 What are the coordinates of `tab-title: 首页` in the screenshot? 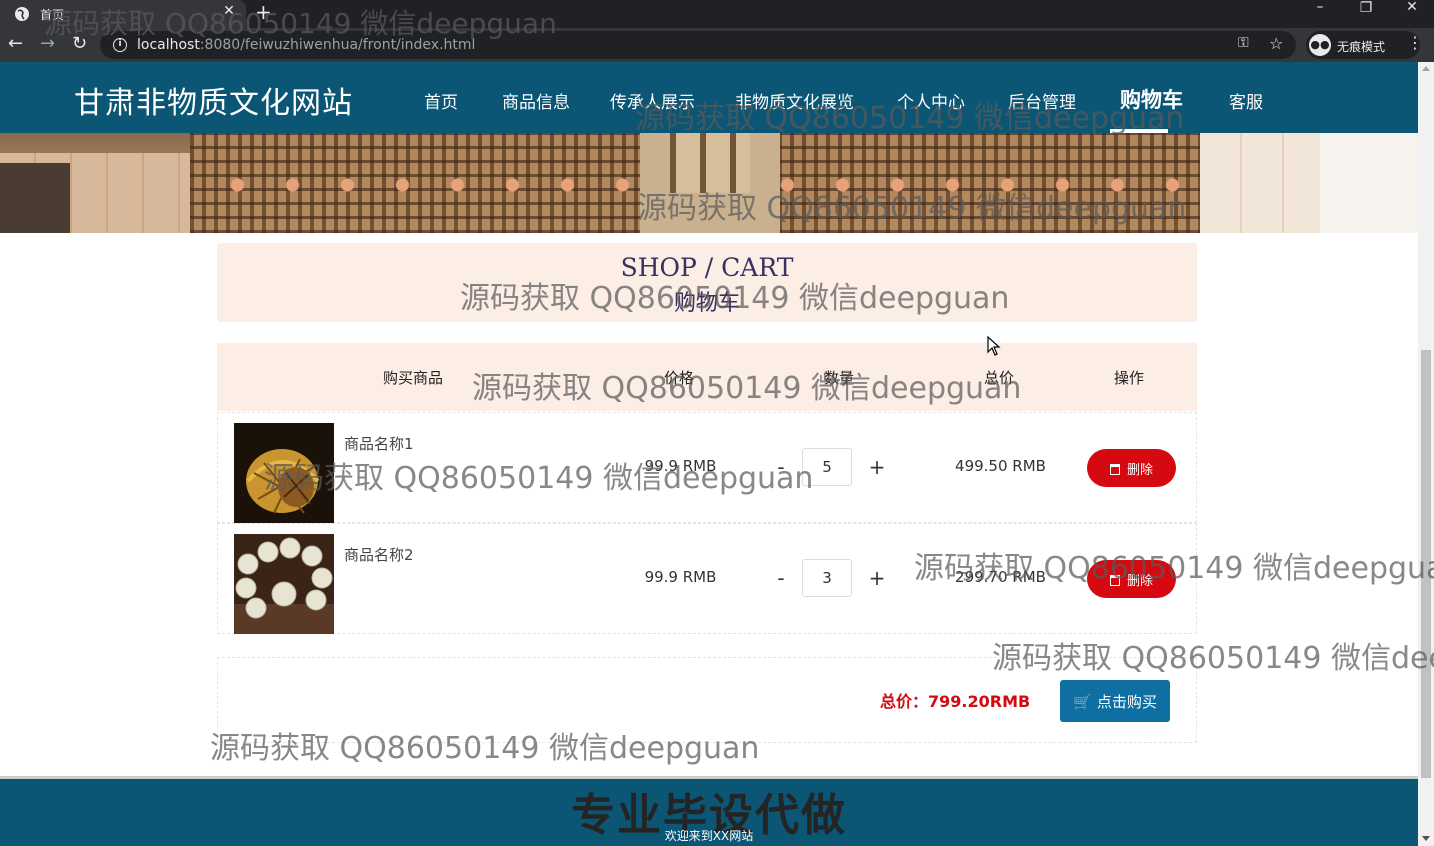 It's located at (52, 15).